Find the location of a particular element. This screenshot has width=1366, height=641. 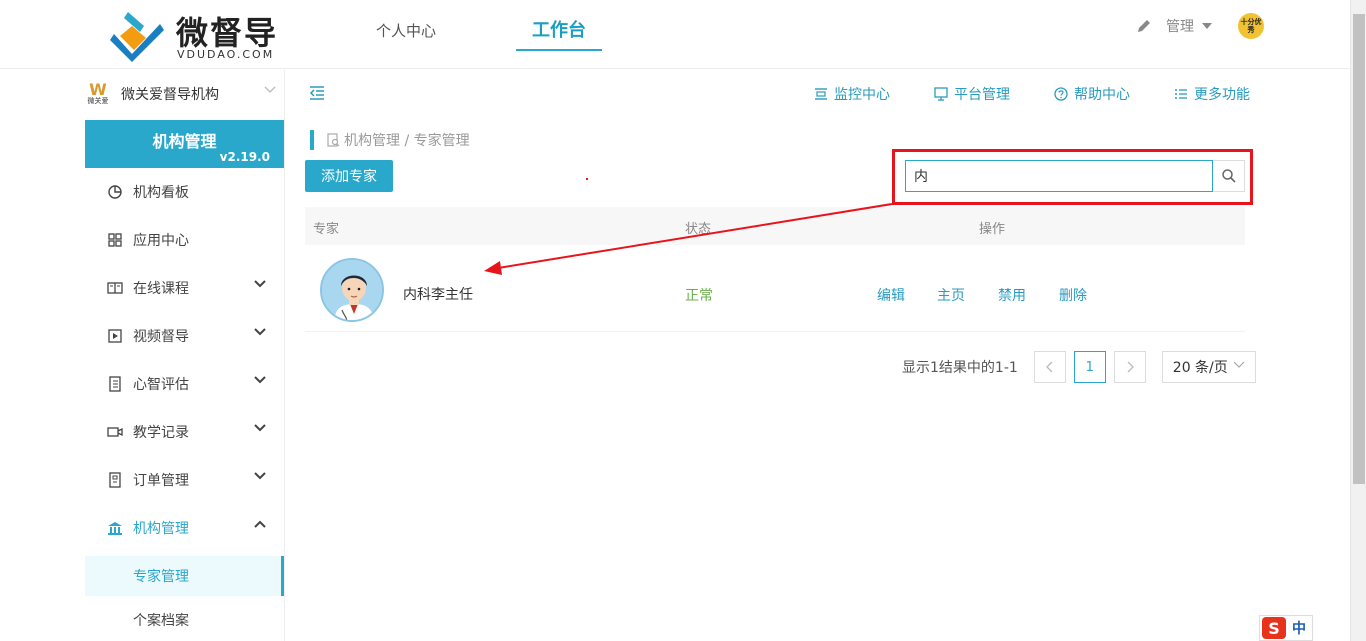

prev-page-button is located at coordinates (1049, 367).